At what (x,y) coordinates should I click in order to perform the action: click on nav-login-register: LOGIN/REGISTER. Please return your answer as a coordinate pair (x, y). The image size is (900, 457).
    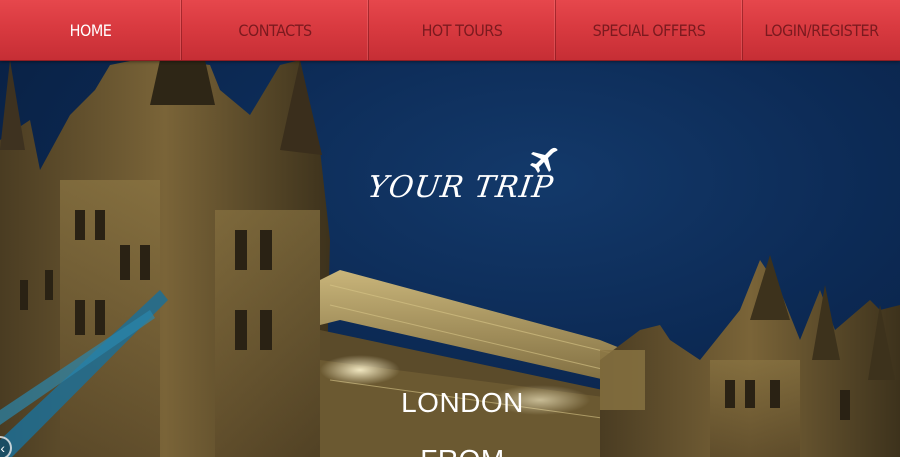
    Looking at the image, I should click on (821, 30).